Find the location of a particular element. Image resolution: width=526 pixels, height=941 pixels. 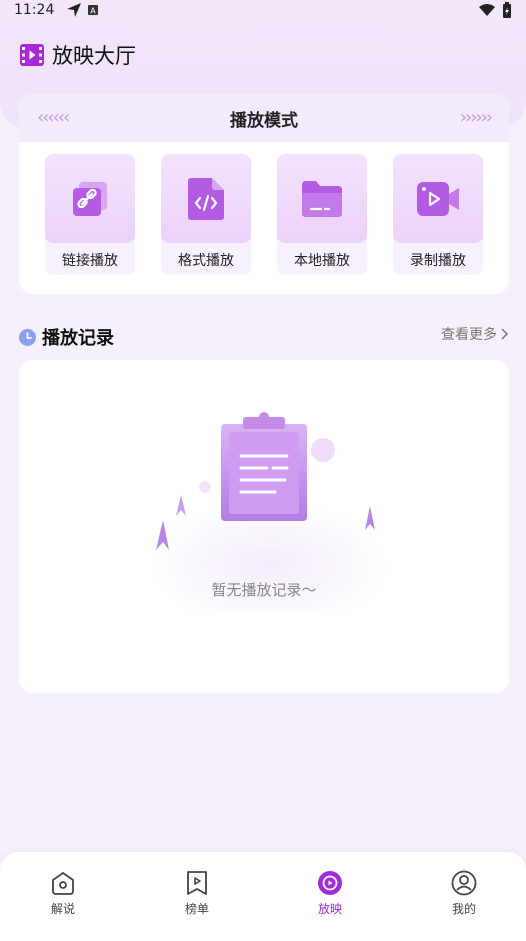

view-more-link: 查看更多 is located at coordinates (475, 334).